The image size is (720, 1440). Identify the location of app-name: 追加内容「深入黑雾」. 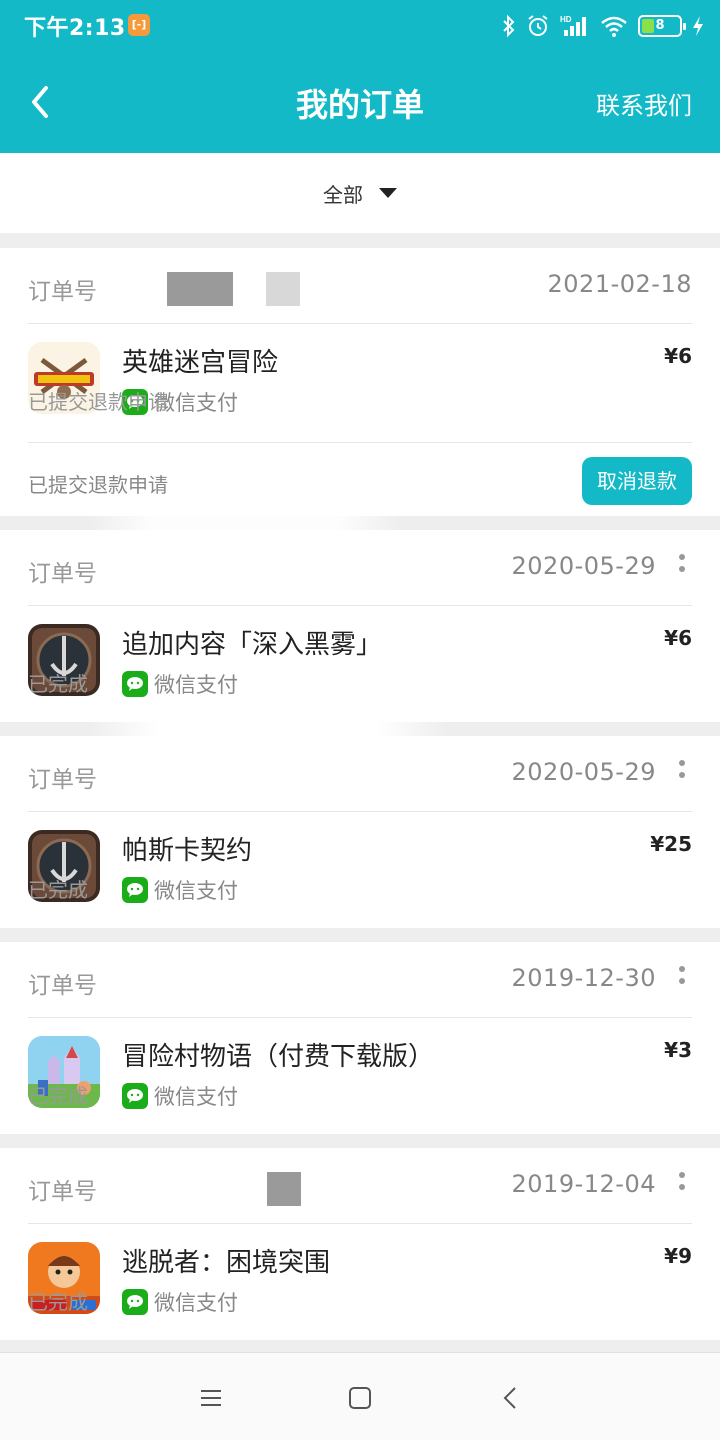
(252, 645).